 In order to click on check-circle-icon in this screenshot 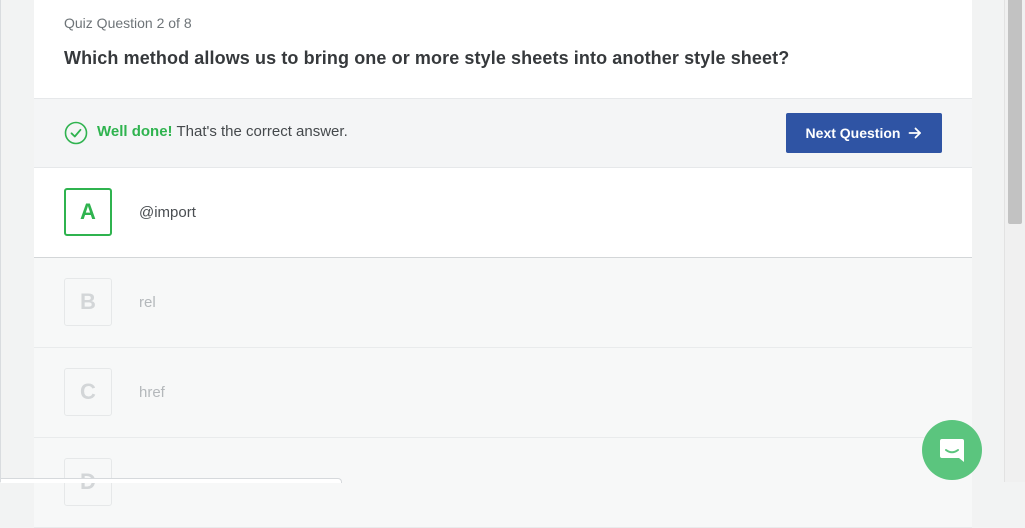, I will do `click(76, 133)`.